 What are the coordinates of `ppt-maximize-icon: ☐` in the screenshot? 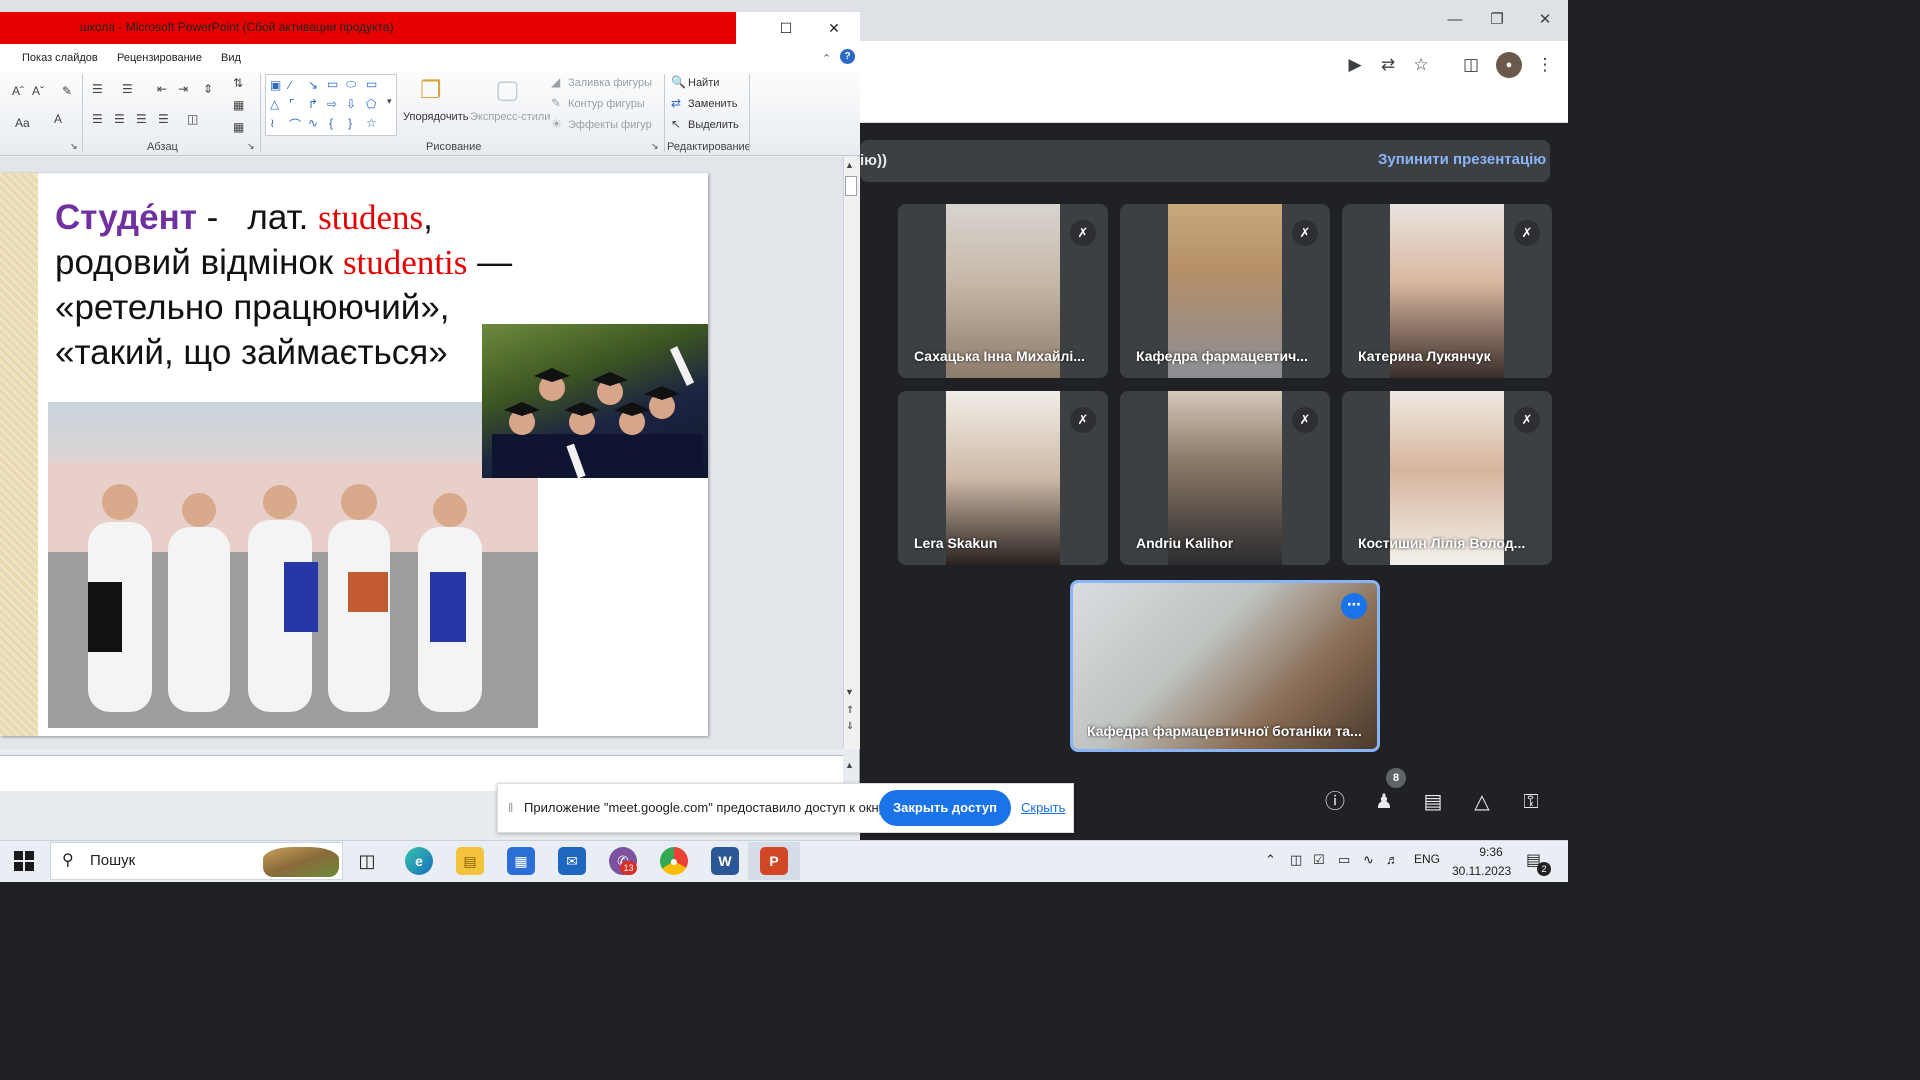 It's located at (786, 28).